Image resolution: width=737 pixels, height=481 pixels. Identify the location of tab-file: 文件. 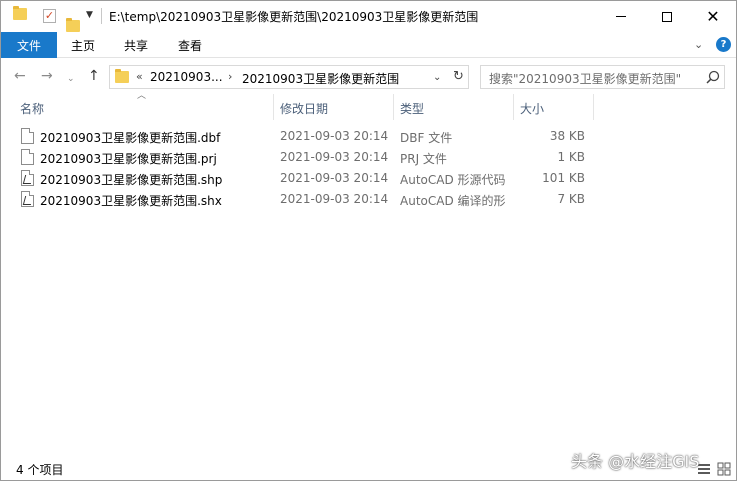
(29, 45).